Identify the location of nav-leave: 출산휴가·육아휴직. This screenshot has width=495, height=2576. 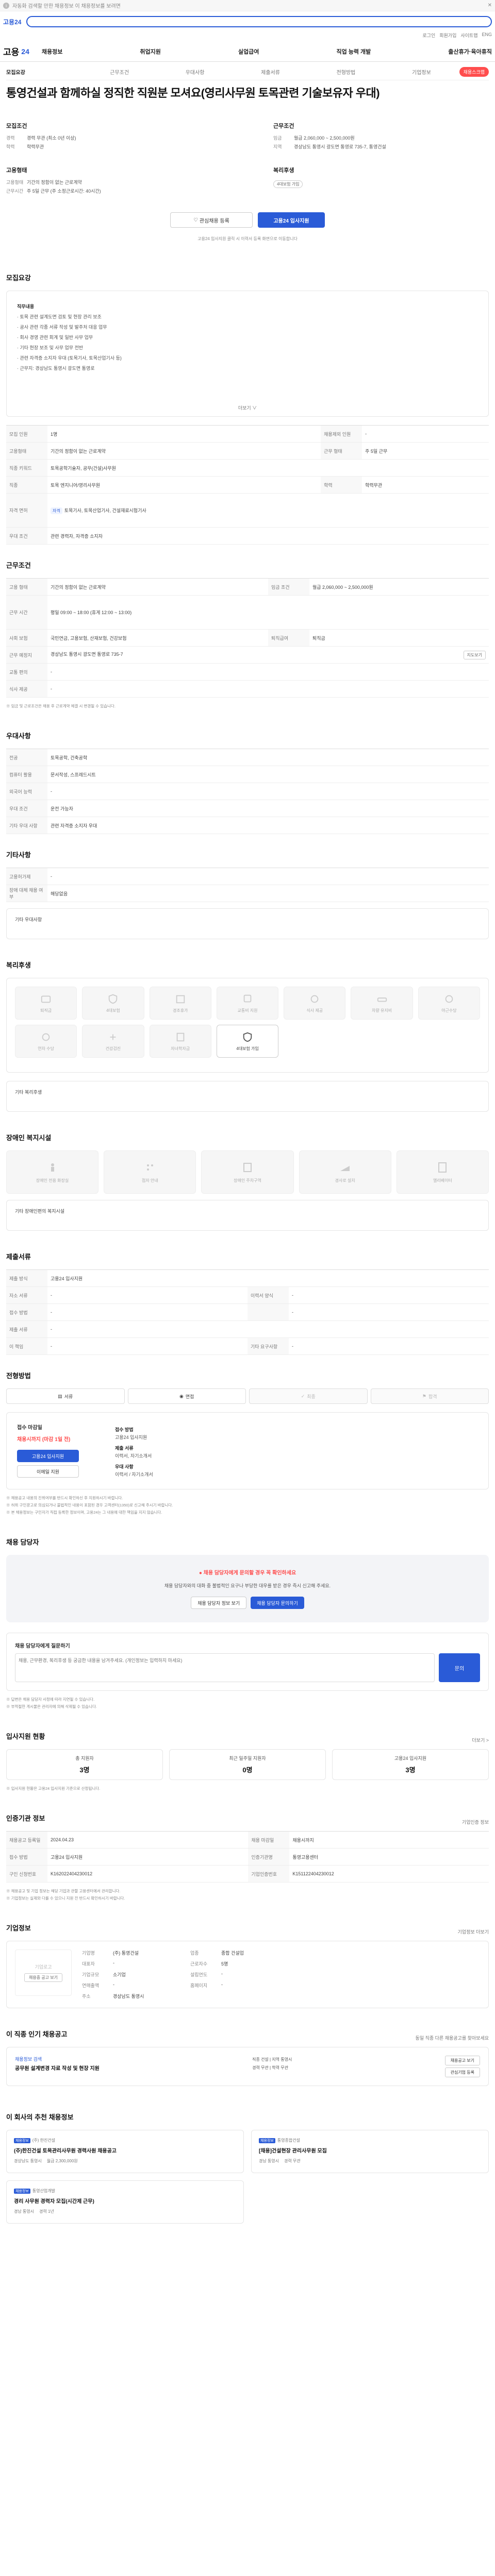
(470, 51).